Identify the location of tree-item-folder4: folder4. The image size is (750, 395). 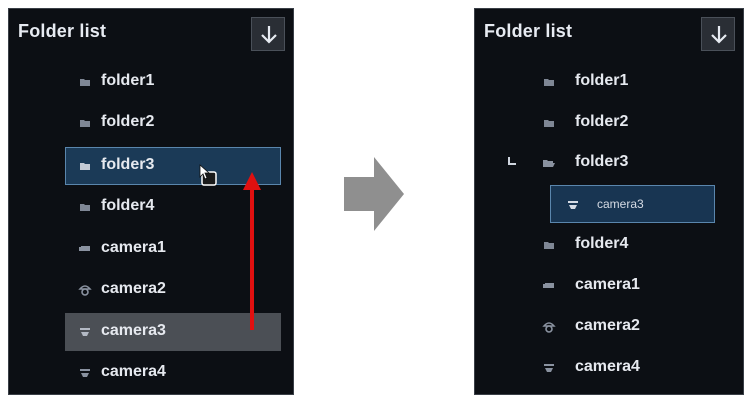
(631, 245).